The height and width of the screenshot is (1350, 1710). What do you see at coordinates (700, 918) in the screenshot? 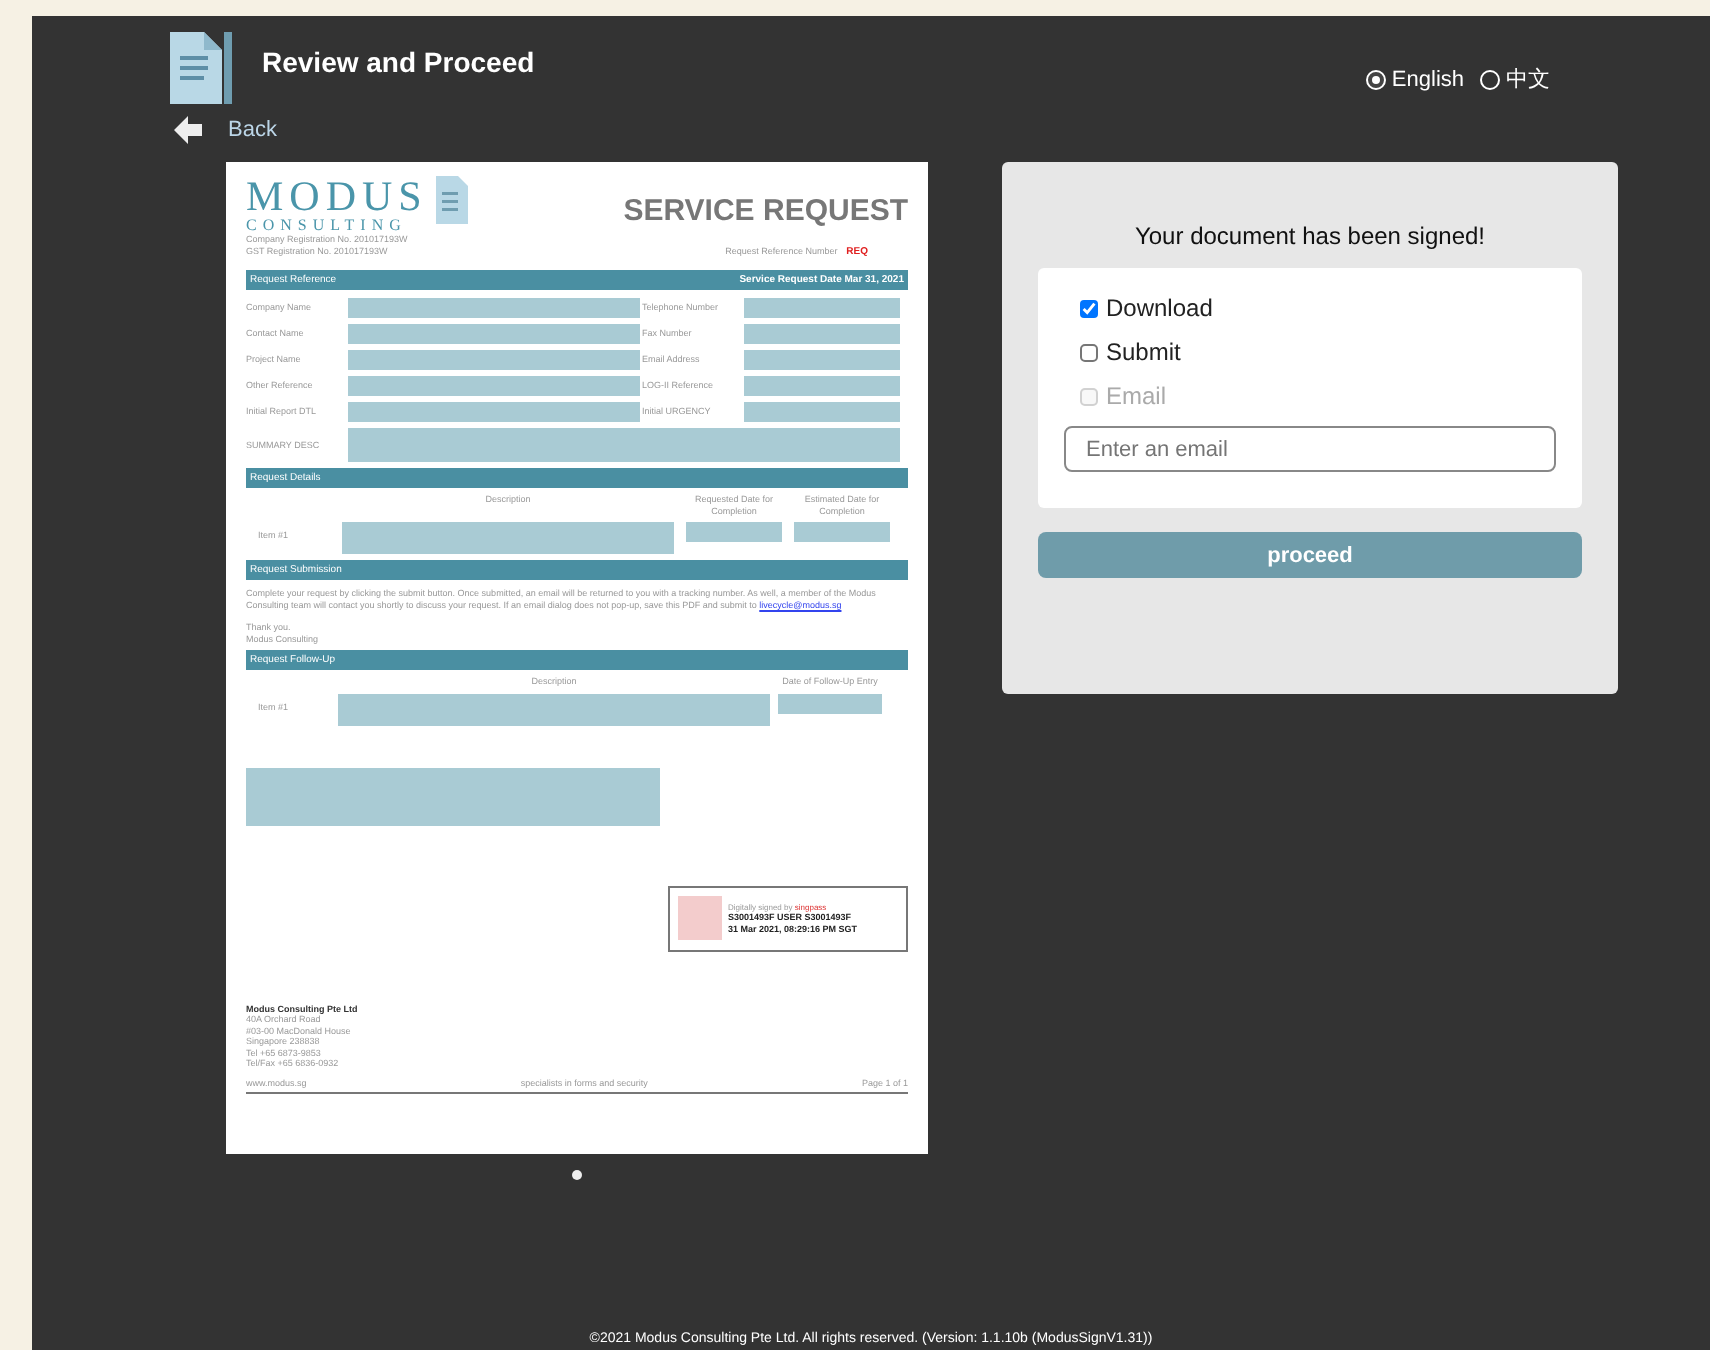
I see `signature-seal-icon` at bounding box center [700, 918].